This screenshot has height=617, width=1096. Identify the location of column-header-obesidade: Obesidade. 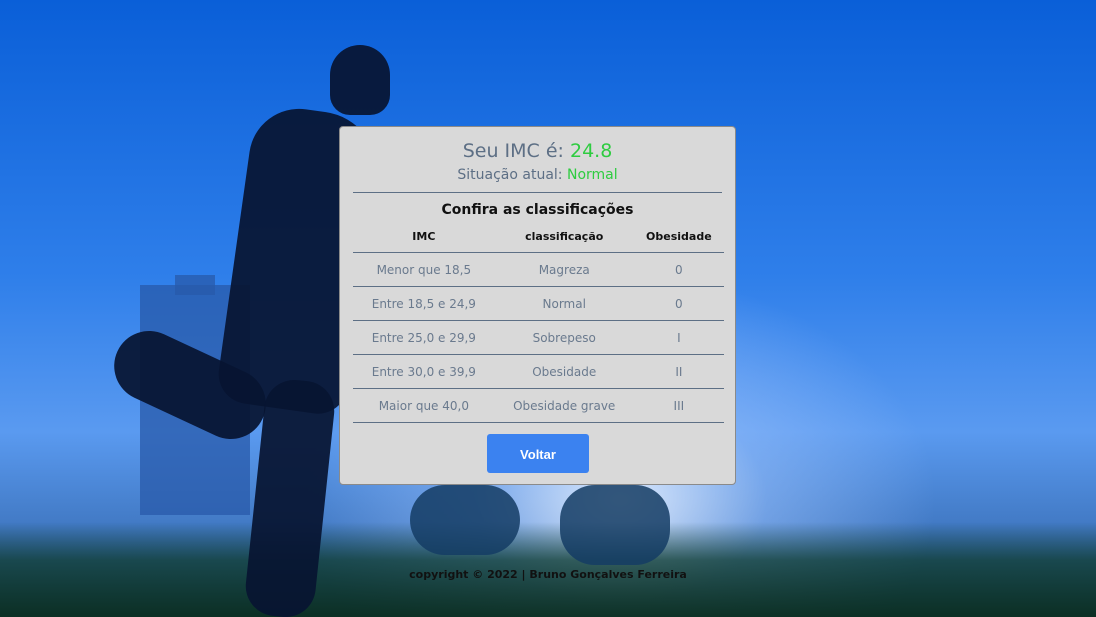
(678, 236).